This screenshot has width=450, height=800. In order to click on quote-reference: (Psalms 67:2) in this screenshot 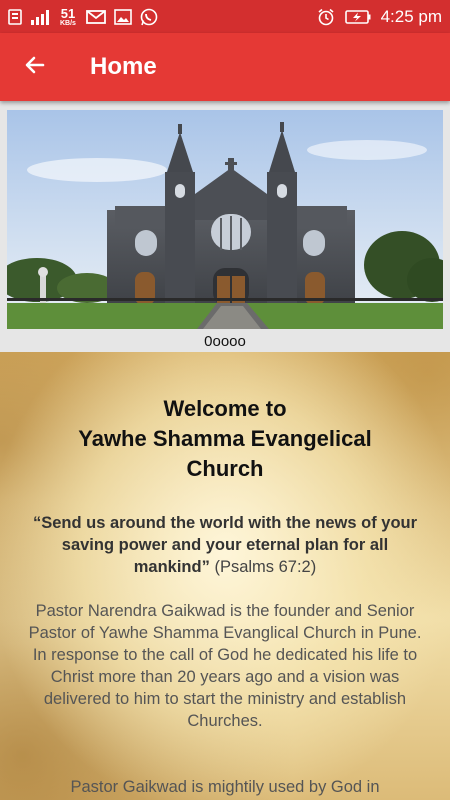, I will do `click(265, 567)`.